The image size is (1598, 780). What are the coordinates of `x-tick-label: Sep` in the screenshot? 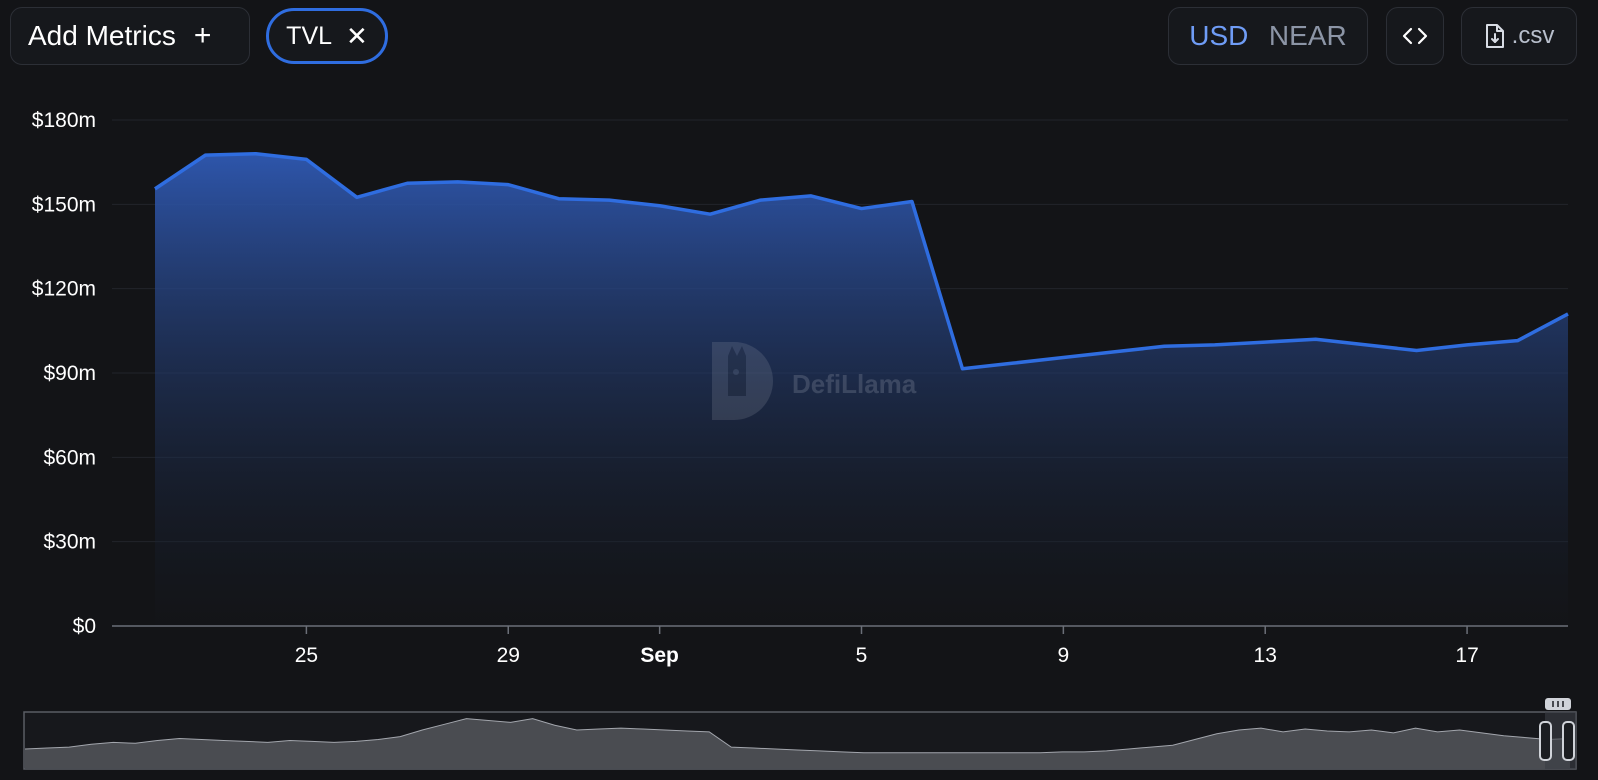 It's located at (659, 655).